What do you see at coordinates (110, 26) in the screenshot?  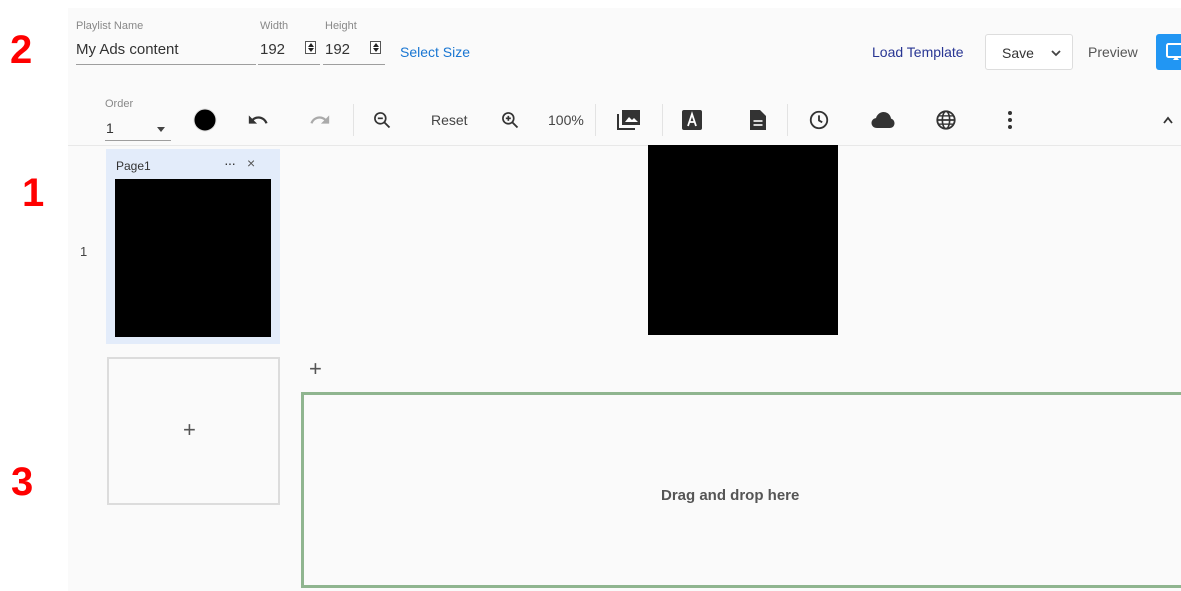 I see `playlist-name-label: Playlist Name` at bounding box center [110, 26].